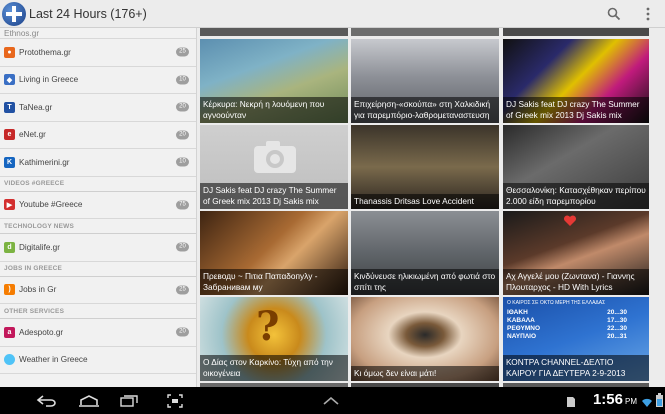 Image resolution: width=665 pixels, height=414 pixels. What do you see at coordinates (517, 312) in the screenshot?
I see `weather-city: ΙΘΑΚΗ` at bounding box center [517, 312].